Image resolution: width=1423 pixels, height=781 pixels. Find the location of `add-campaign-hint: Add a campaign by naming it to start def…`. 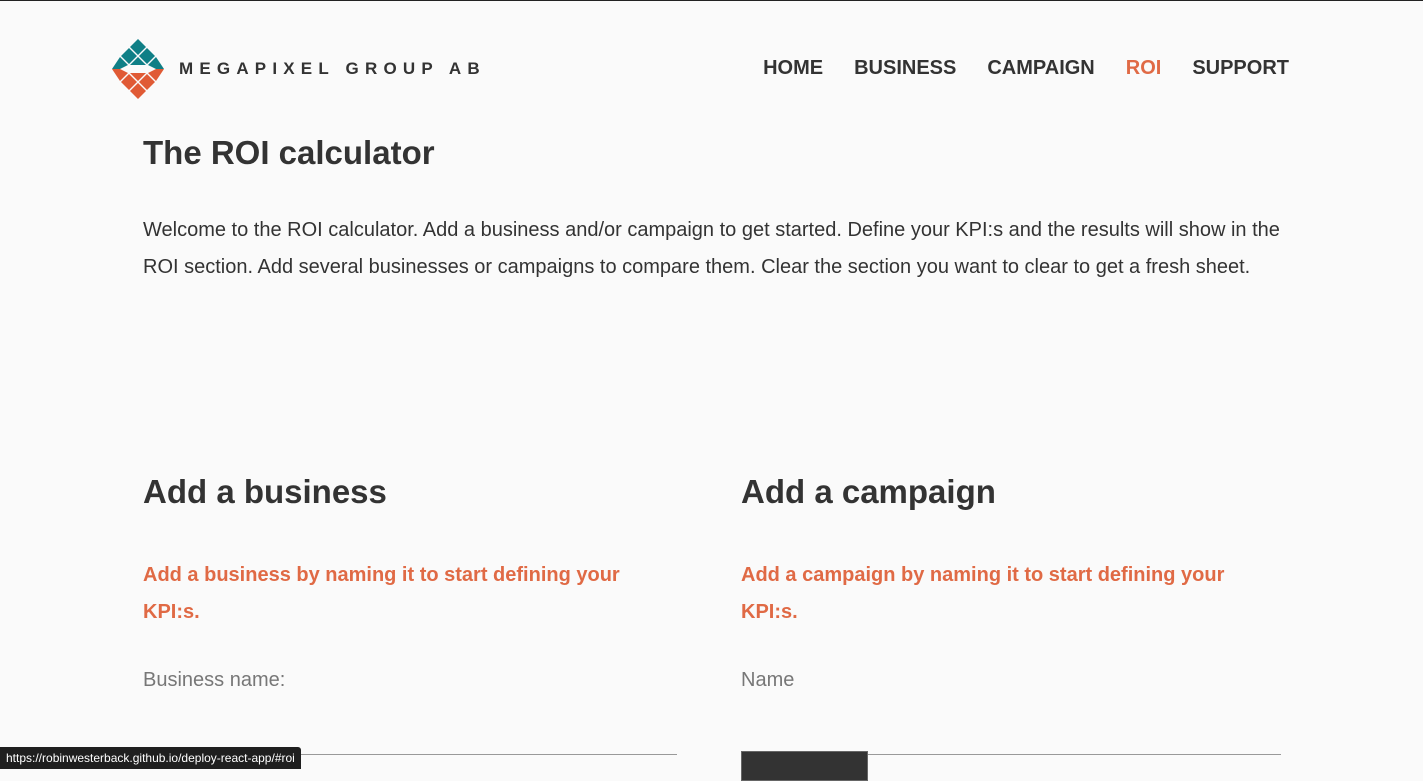

add-campaign-hint: Add a campaign by naming it to start def… is located at coordinates (983, 593).